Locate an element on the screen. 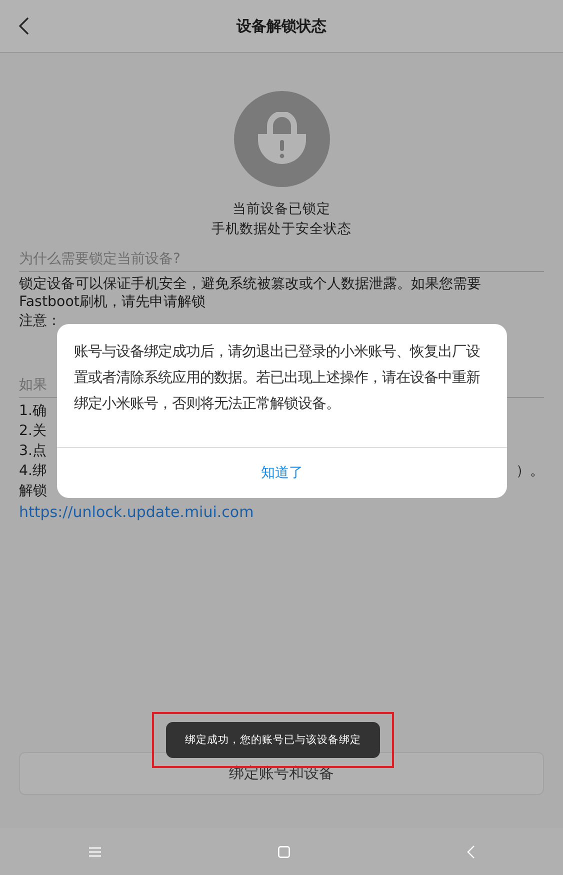  home-icon is located at coordinates (284, 852).